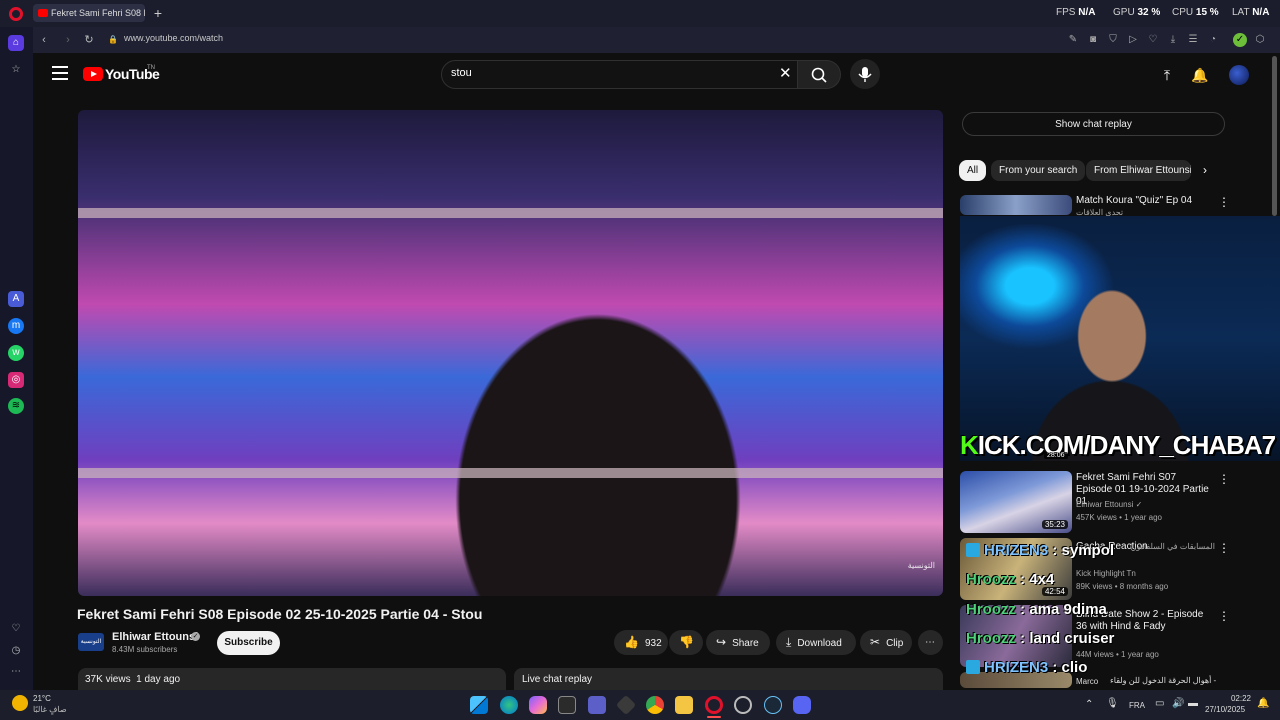 The image size is (1280, 720). Describe the element at coordinates (738, 642) in the screenshot. I see `share-button: ↪ Share` at that location.